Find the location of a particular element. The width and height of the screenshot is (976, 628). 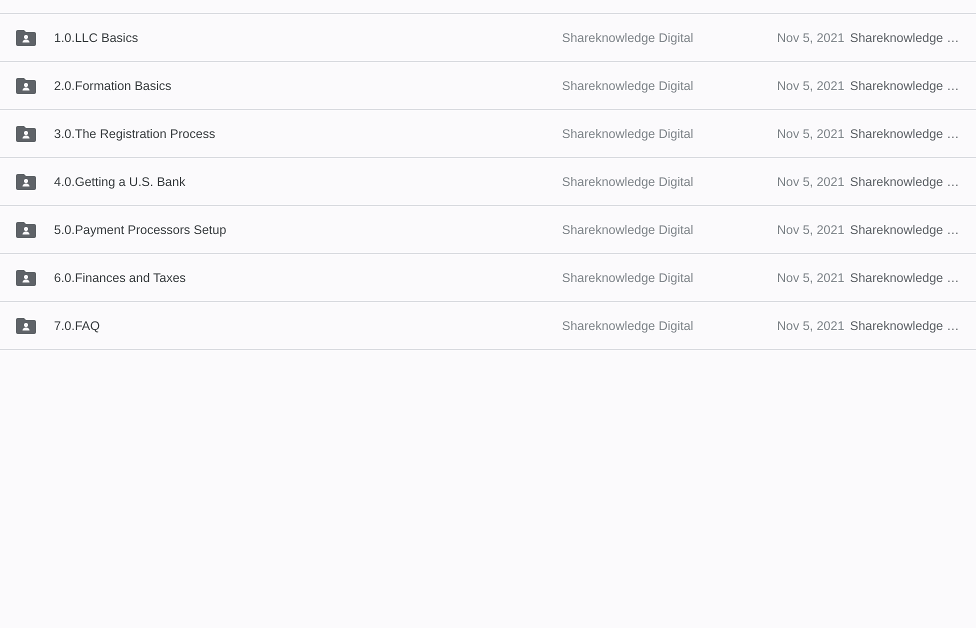

folder-name: 2.0.Formation Basics is located at coordinates (113, 85).